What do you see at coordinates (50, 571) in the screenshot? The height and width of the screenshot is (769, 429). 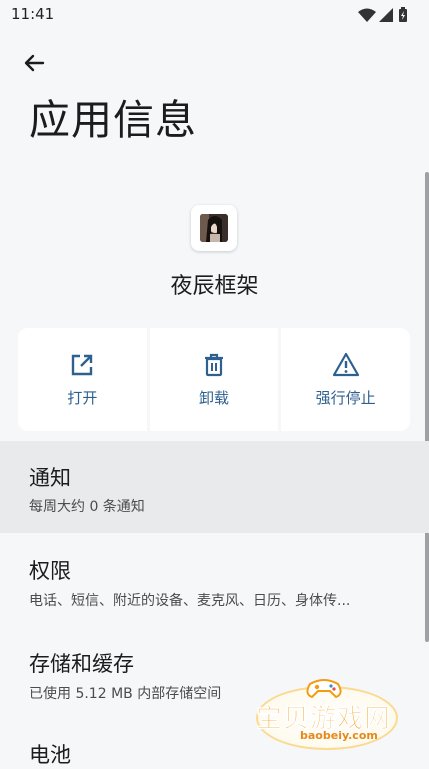 I see `permissions-title: 权限` at bounding box center [50, 571].